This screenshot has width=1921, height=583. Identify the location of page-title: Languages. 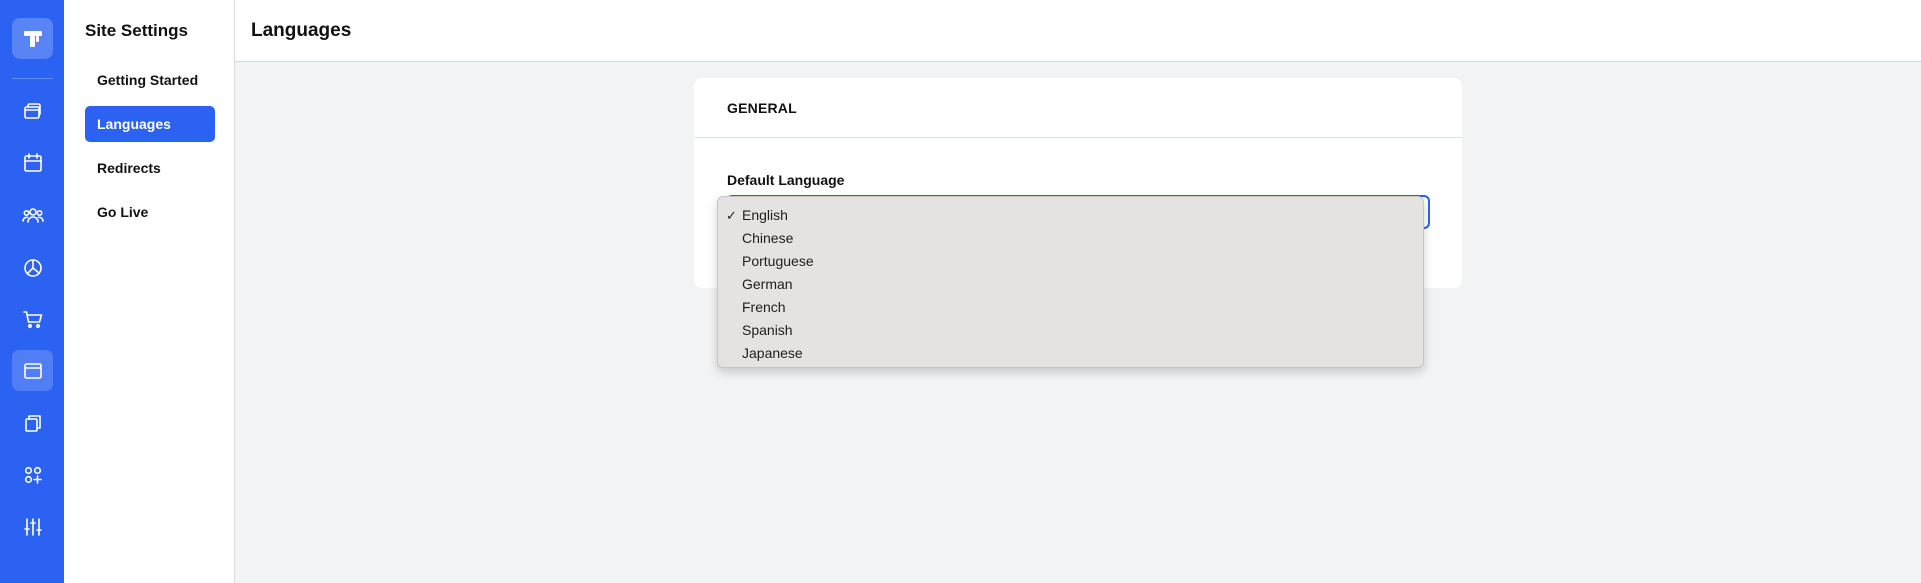
(301, 30).